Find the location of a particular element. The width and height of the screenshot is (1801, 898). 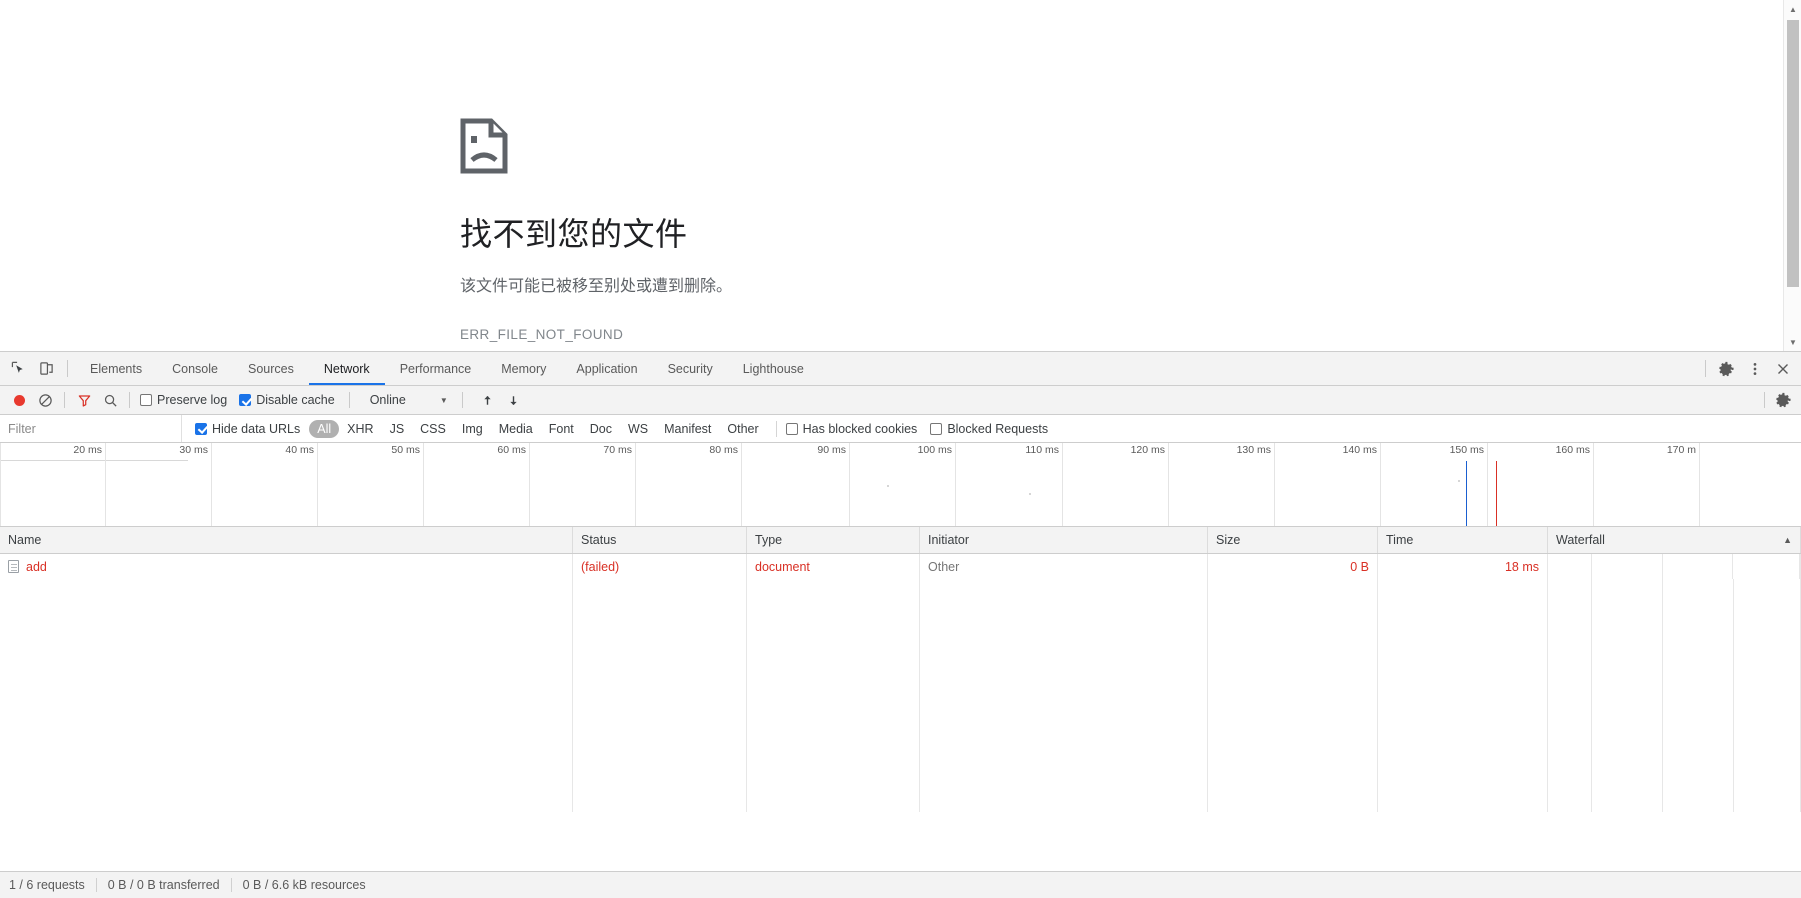

column-header-size: Size is located at coordinates (1293, 540).